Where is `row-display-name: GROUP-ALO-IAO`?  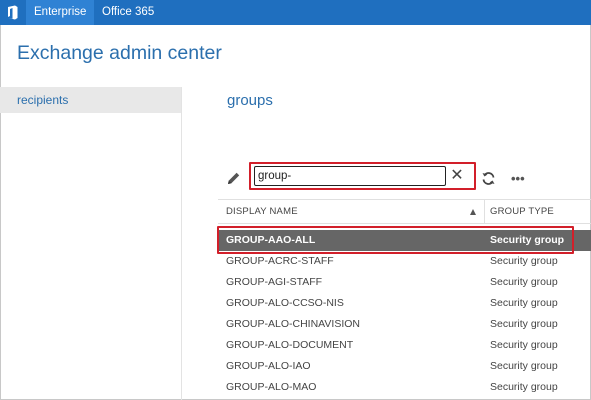 row-display-name: GROUP-ALO-IAO is located at coordinates (268, 366).